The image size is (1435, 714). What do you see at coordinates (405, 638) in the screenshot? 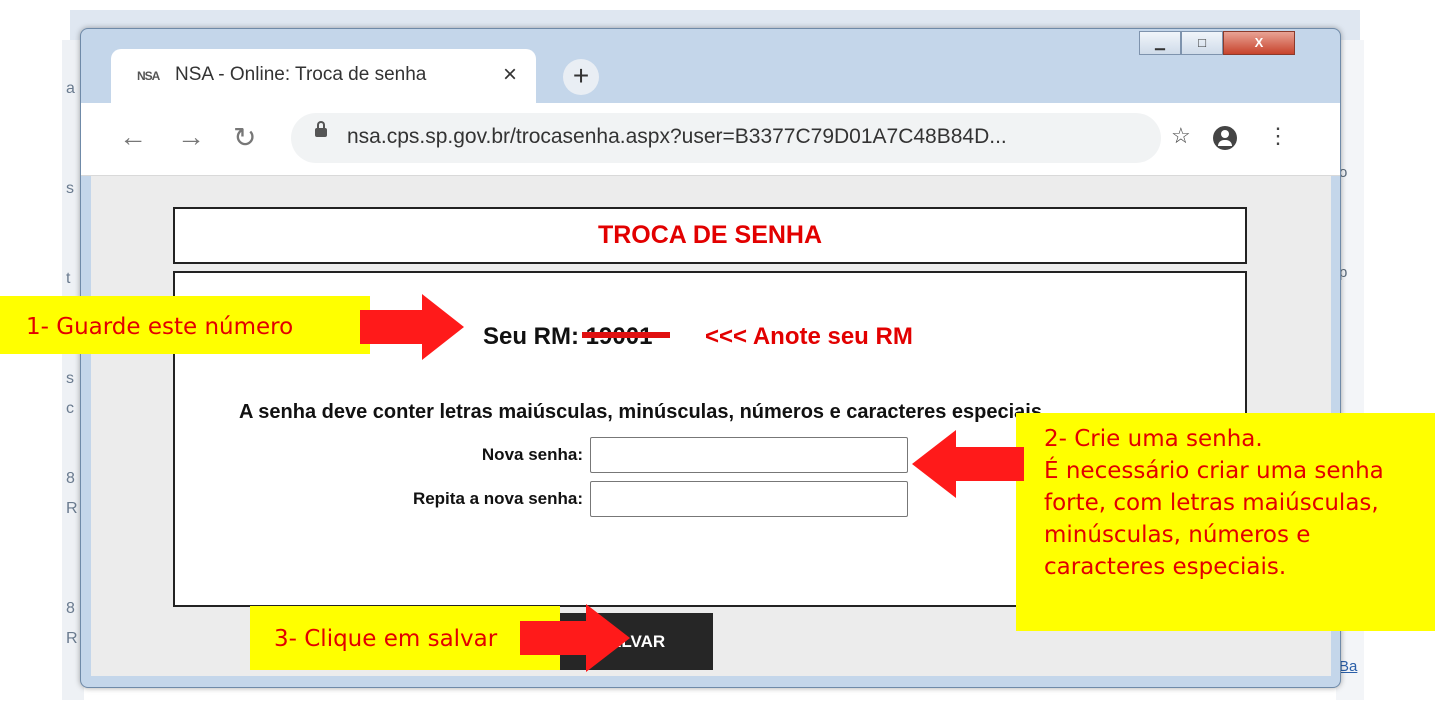
I see `annotation-step-3: 3- Clique em salvar` at bounding box center [405, 638].